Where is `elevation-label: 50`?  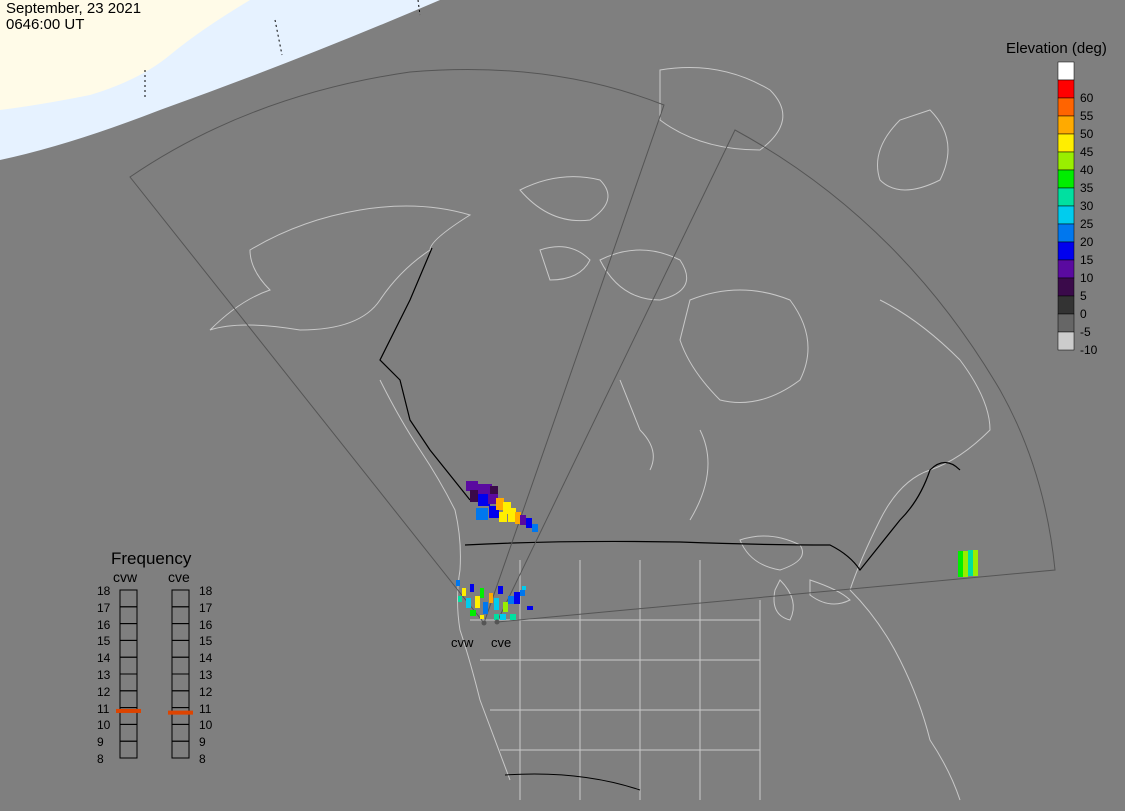 elevation-label: 50 is located at coordinates (1087, 134).